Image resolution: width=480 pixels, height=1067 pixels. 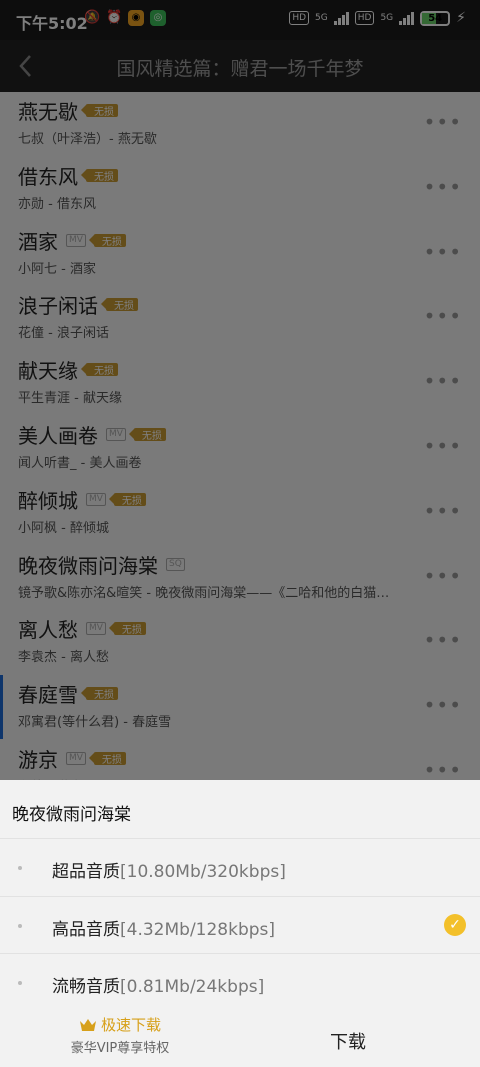 I want to click on quality-meta: [0.81Mb/24kbps], so click(x=192, y=987).